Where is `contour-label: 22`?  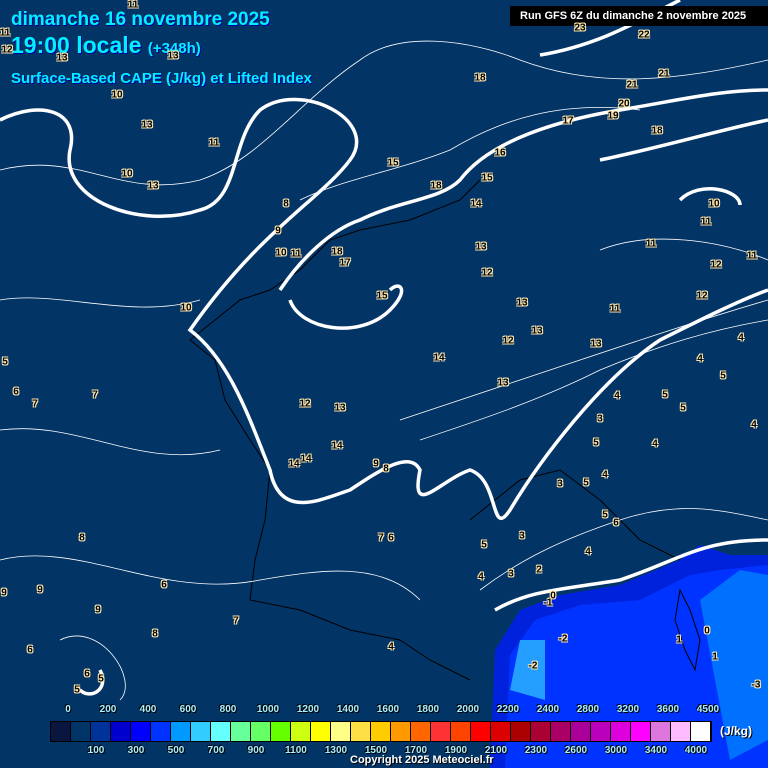
contour-label: 22 is located at coordinates (644, 35).